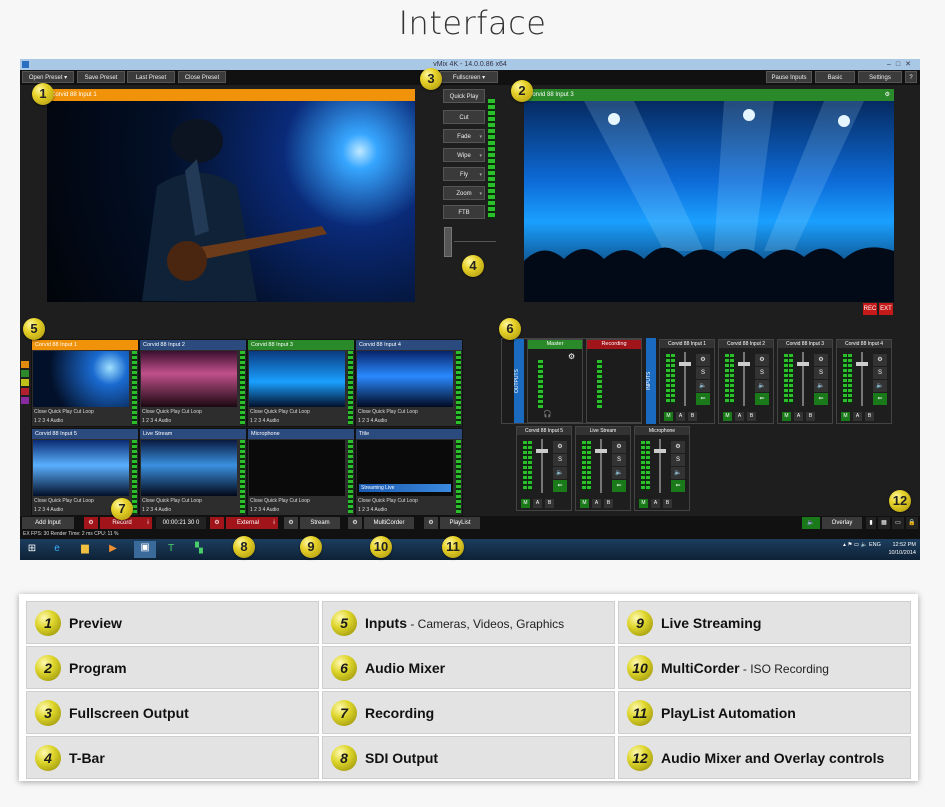 The height and width of the screenshot is (807, 945). Describe the element at coordinates (842, 523) in the screenshot. I see `overlay-button: Overlay` at that location.